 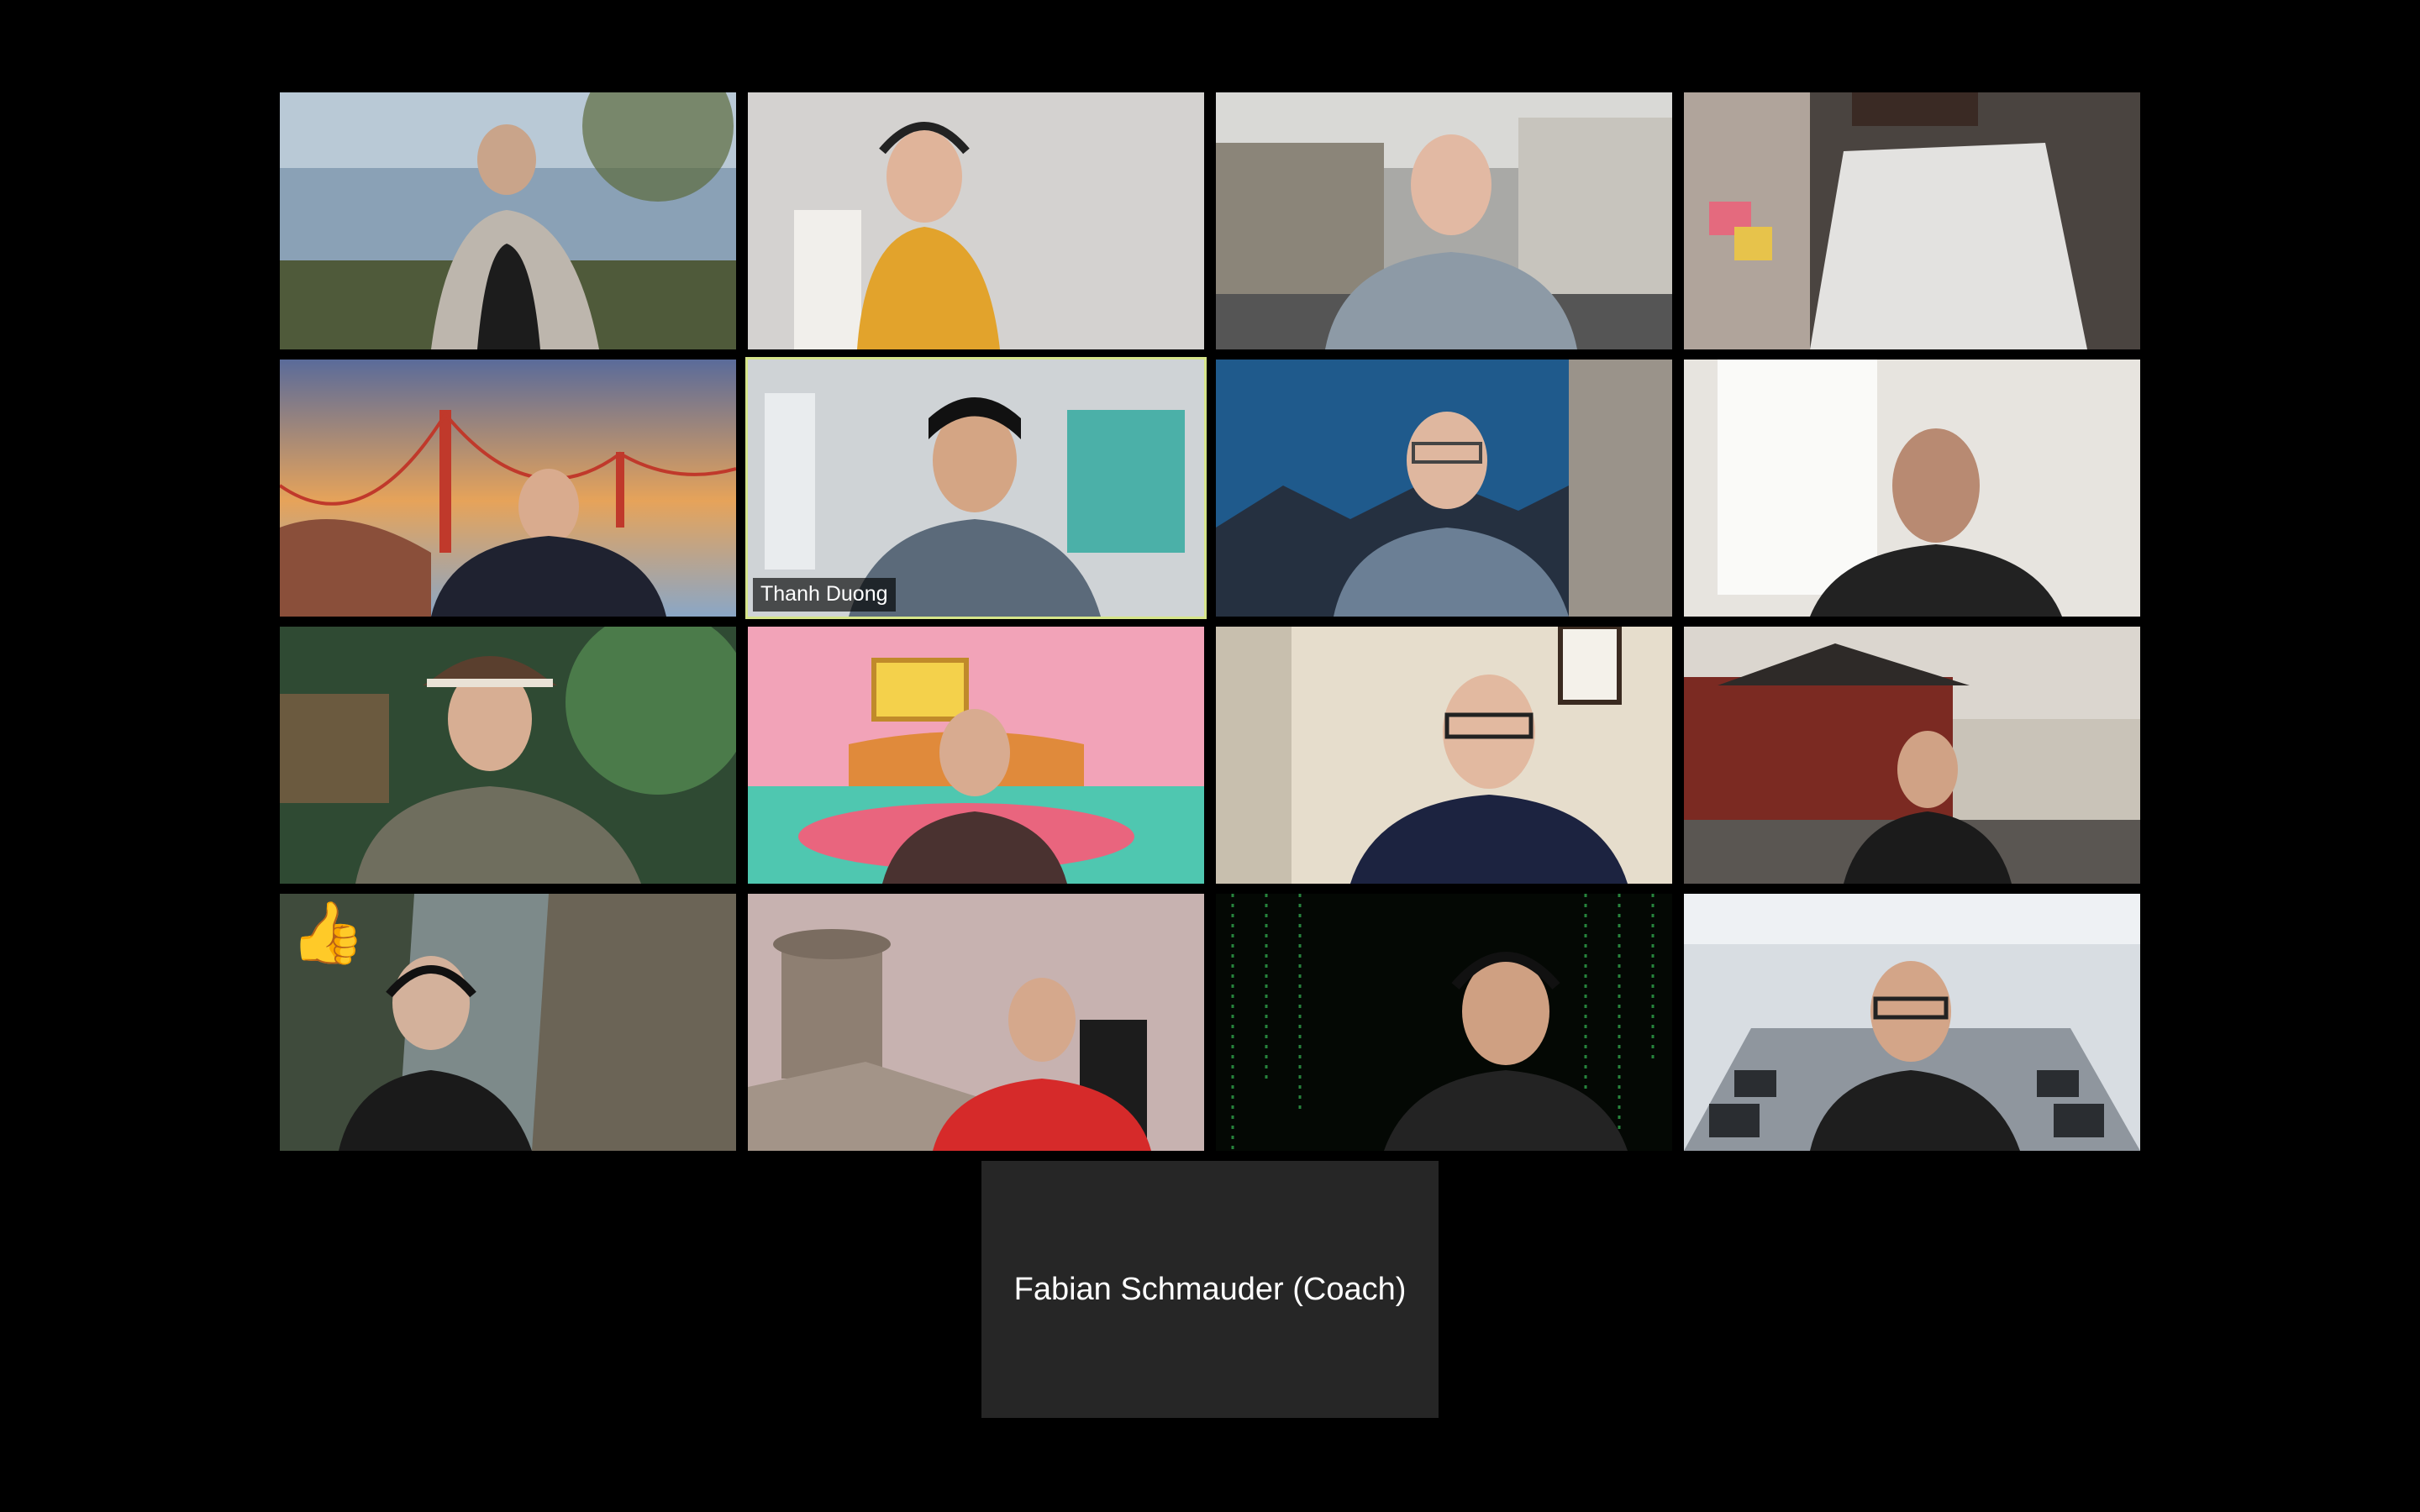 What do you see at coordinates (976, 488) in the screenshot?
I see `participant-video-tile-active-speaker: Thanh Duong` at bounding box center [976, 488].